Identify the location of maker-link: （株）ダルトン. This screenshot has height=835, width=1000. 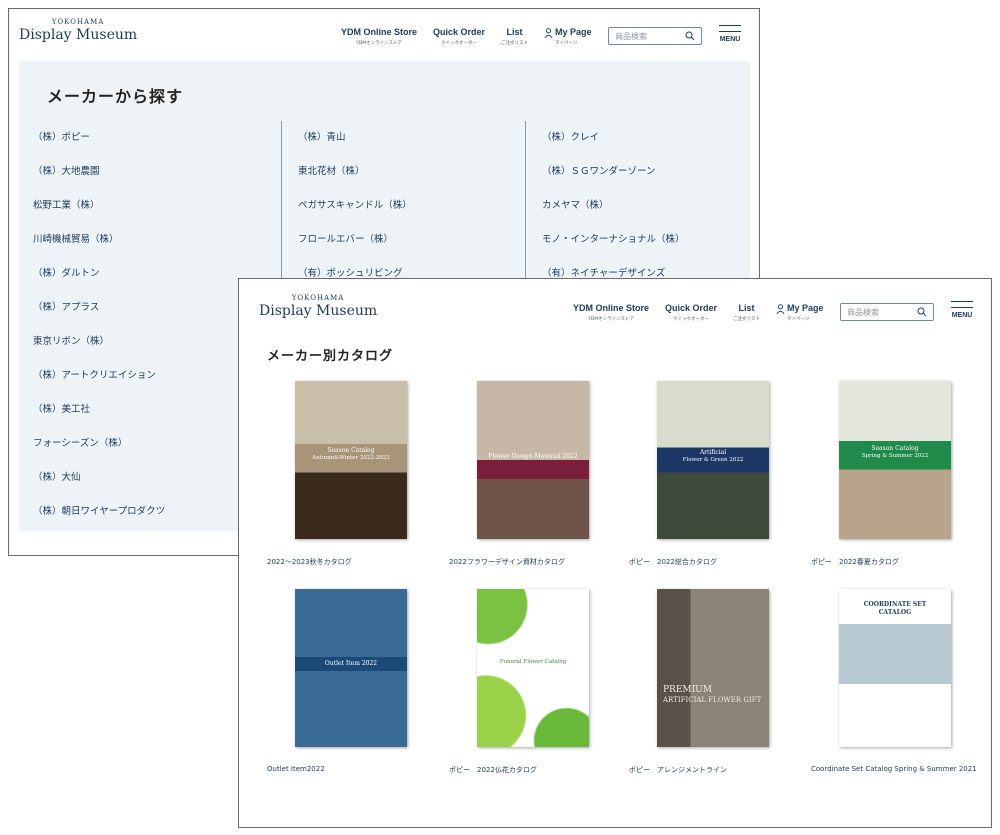
(151, 274).